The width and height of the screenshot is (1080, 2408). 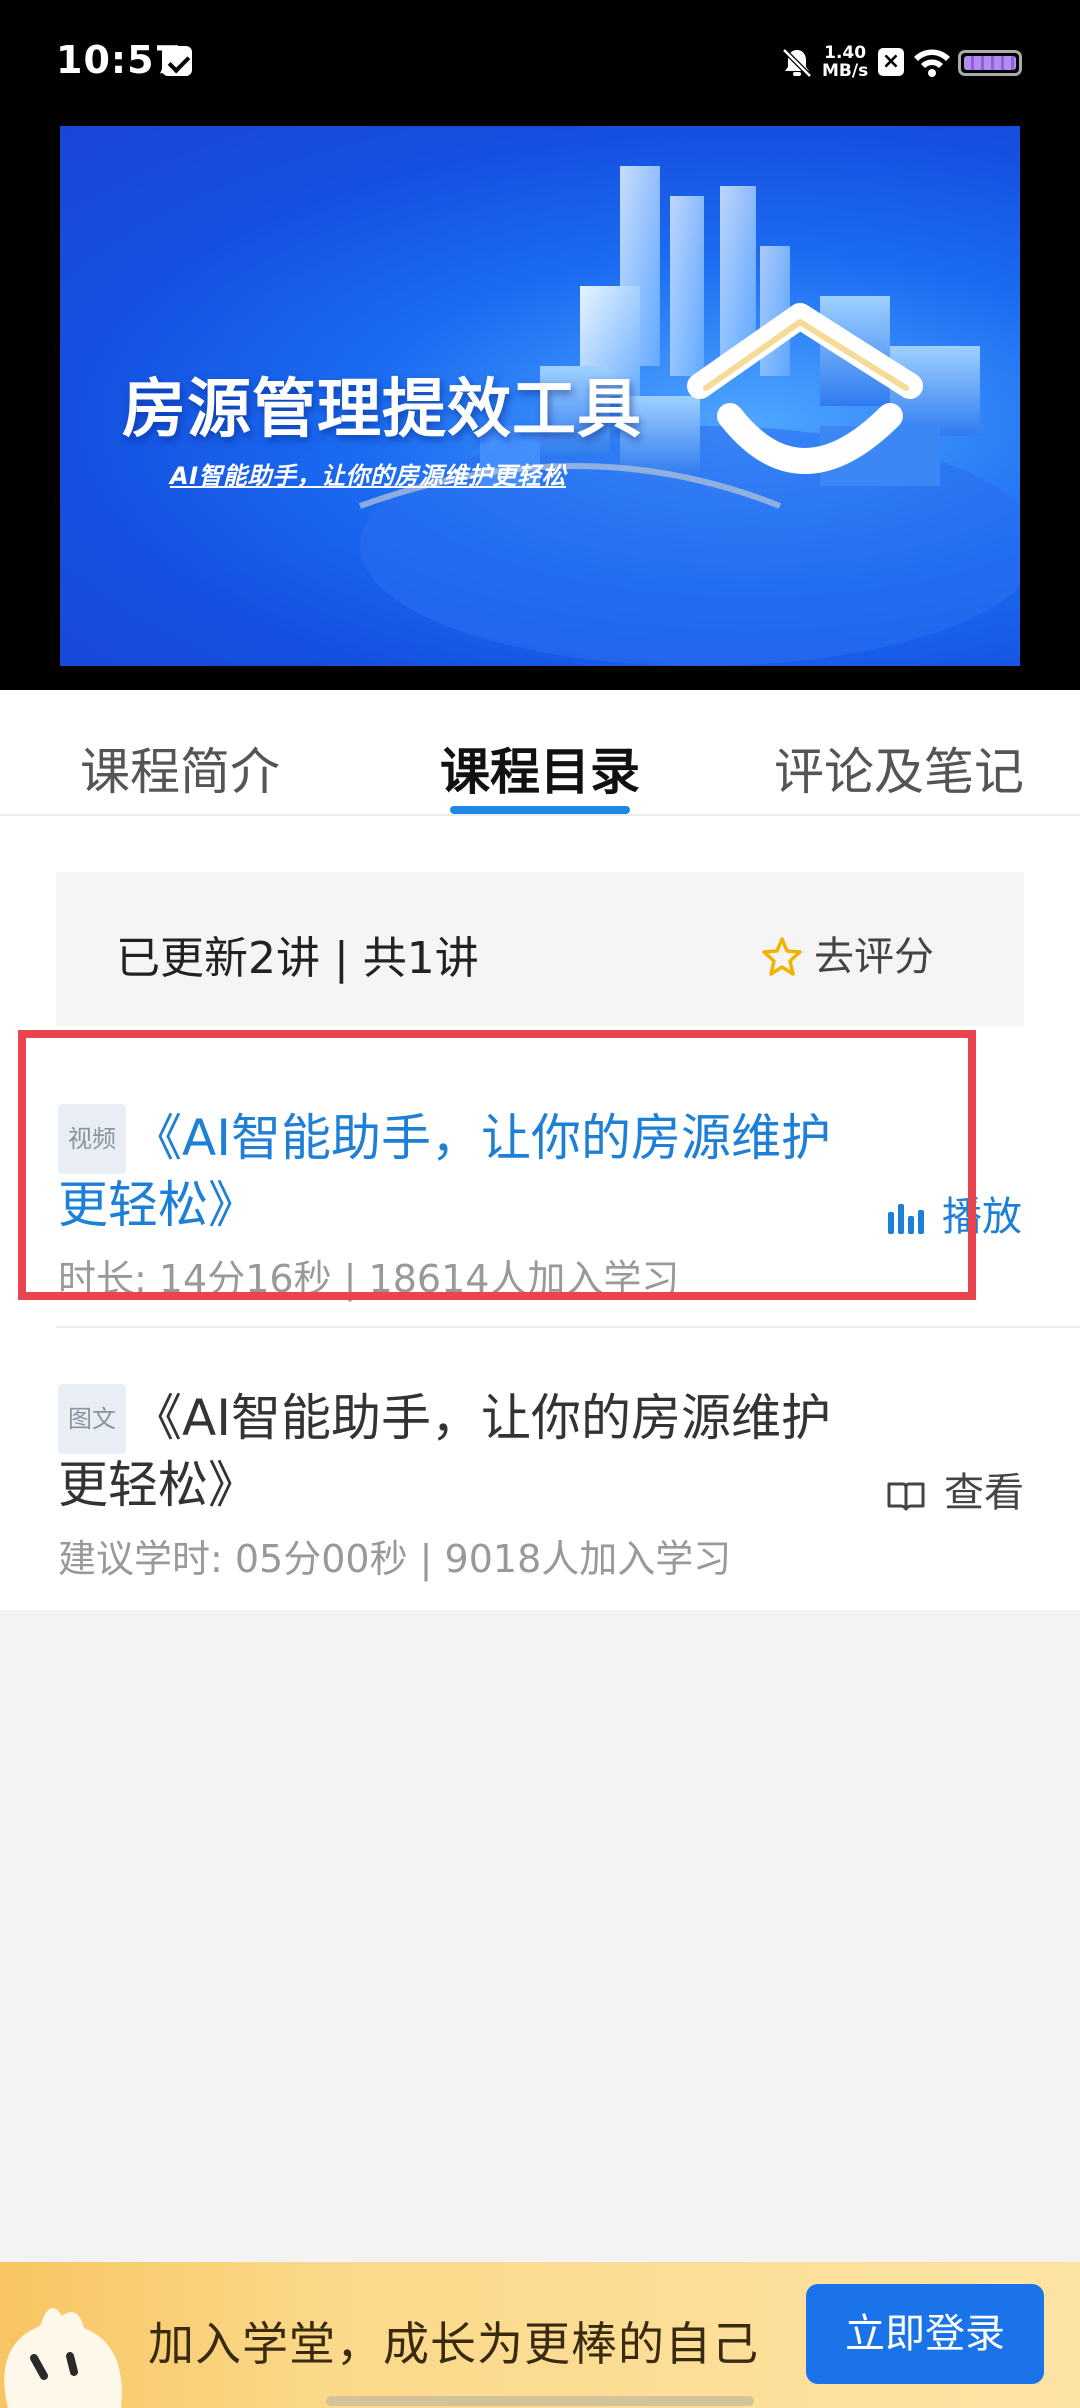 What do you see at coordinates (297, 958) in the screenshot?
I see `update-count: 已更新2讲 | 共1讲` at bounding box center [297, 958].